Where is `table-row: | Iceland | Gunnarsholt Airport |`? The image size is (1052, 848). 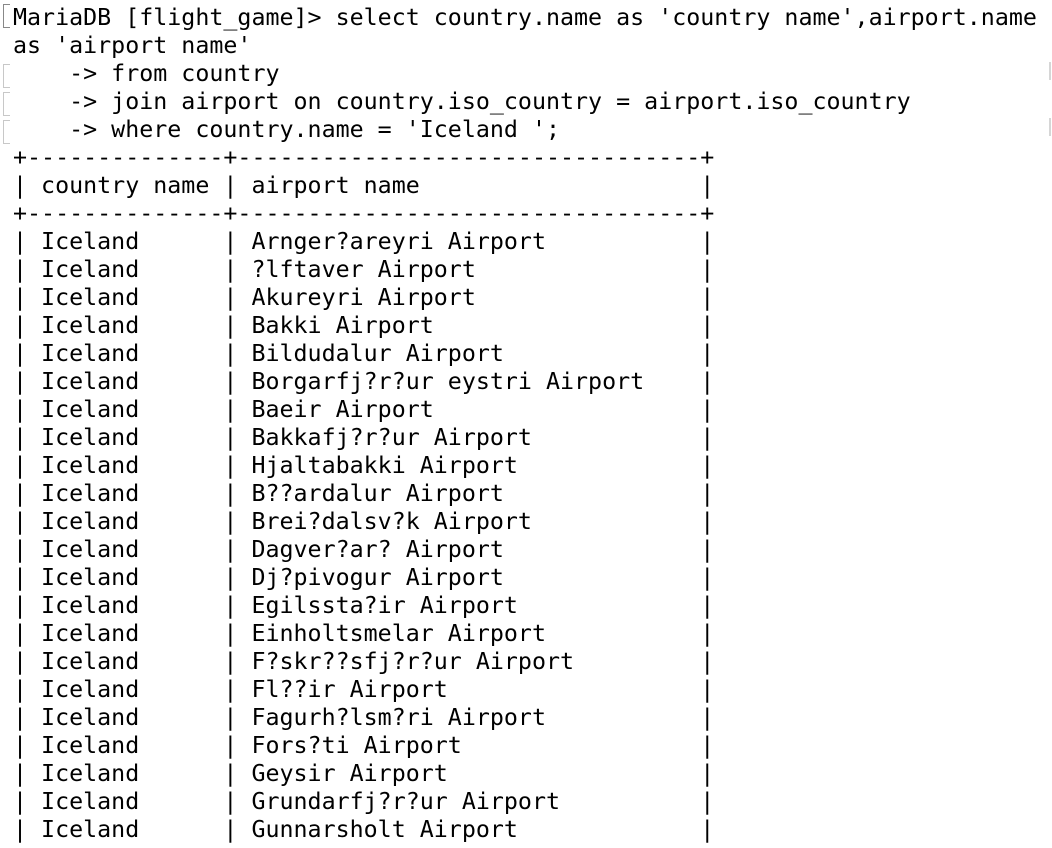
table-row: | Iceland | Gunnarsholt Airport | is located at coordinates (364, 829).